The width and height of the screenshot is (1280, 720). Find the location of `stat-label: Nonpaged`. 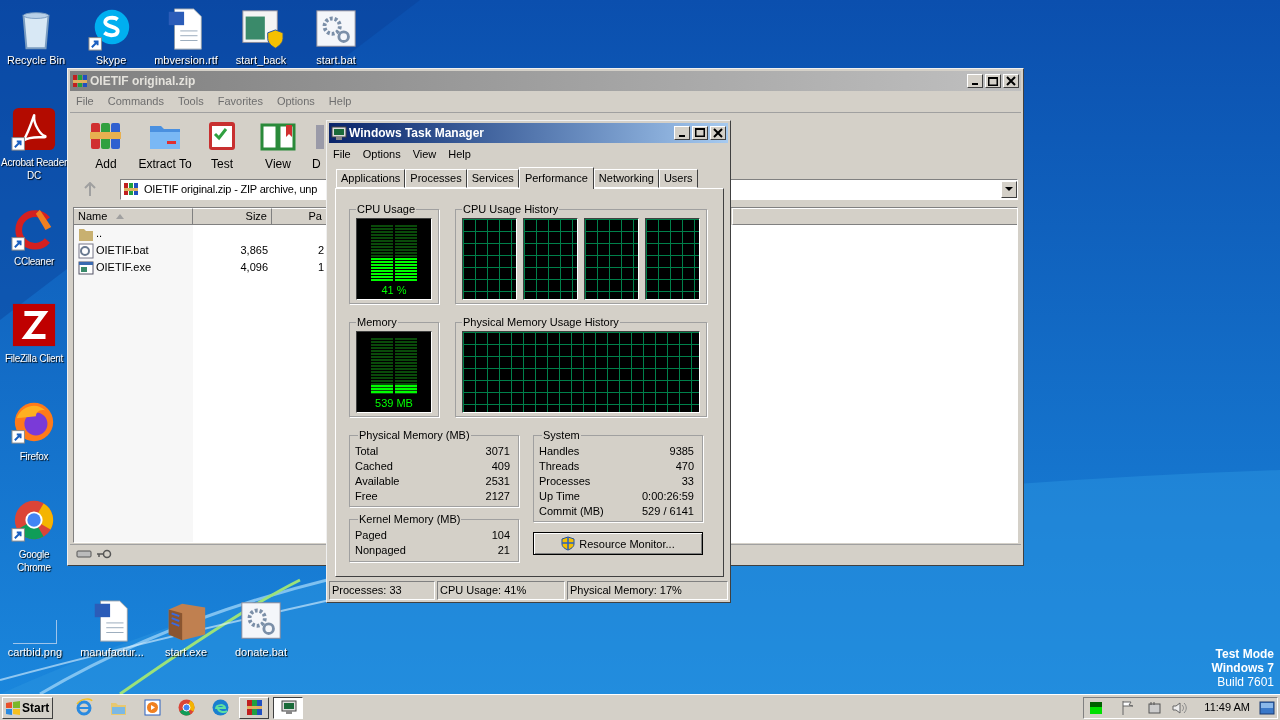

stat-label: Nonpaged is located at coordinates (380, 551).